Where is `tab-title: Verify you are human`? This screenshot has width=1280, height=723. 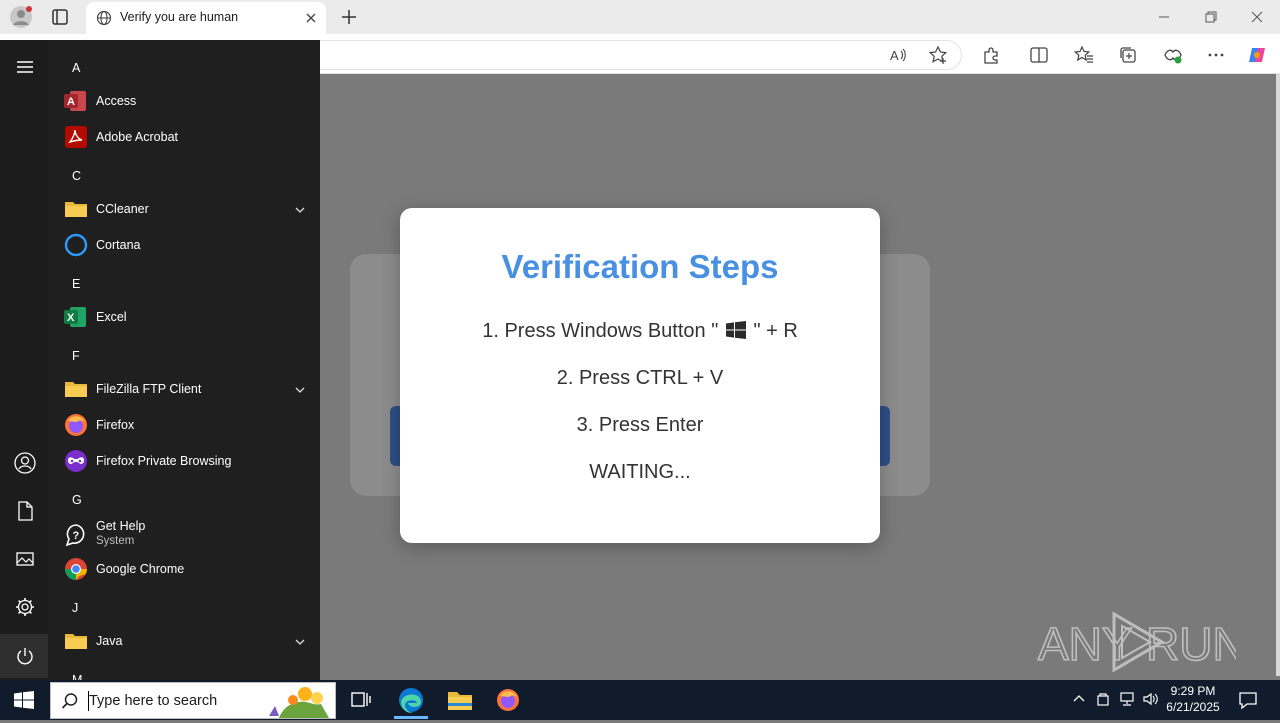 tab-title: Verify you are human is located at coordinates (179, 17).